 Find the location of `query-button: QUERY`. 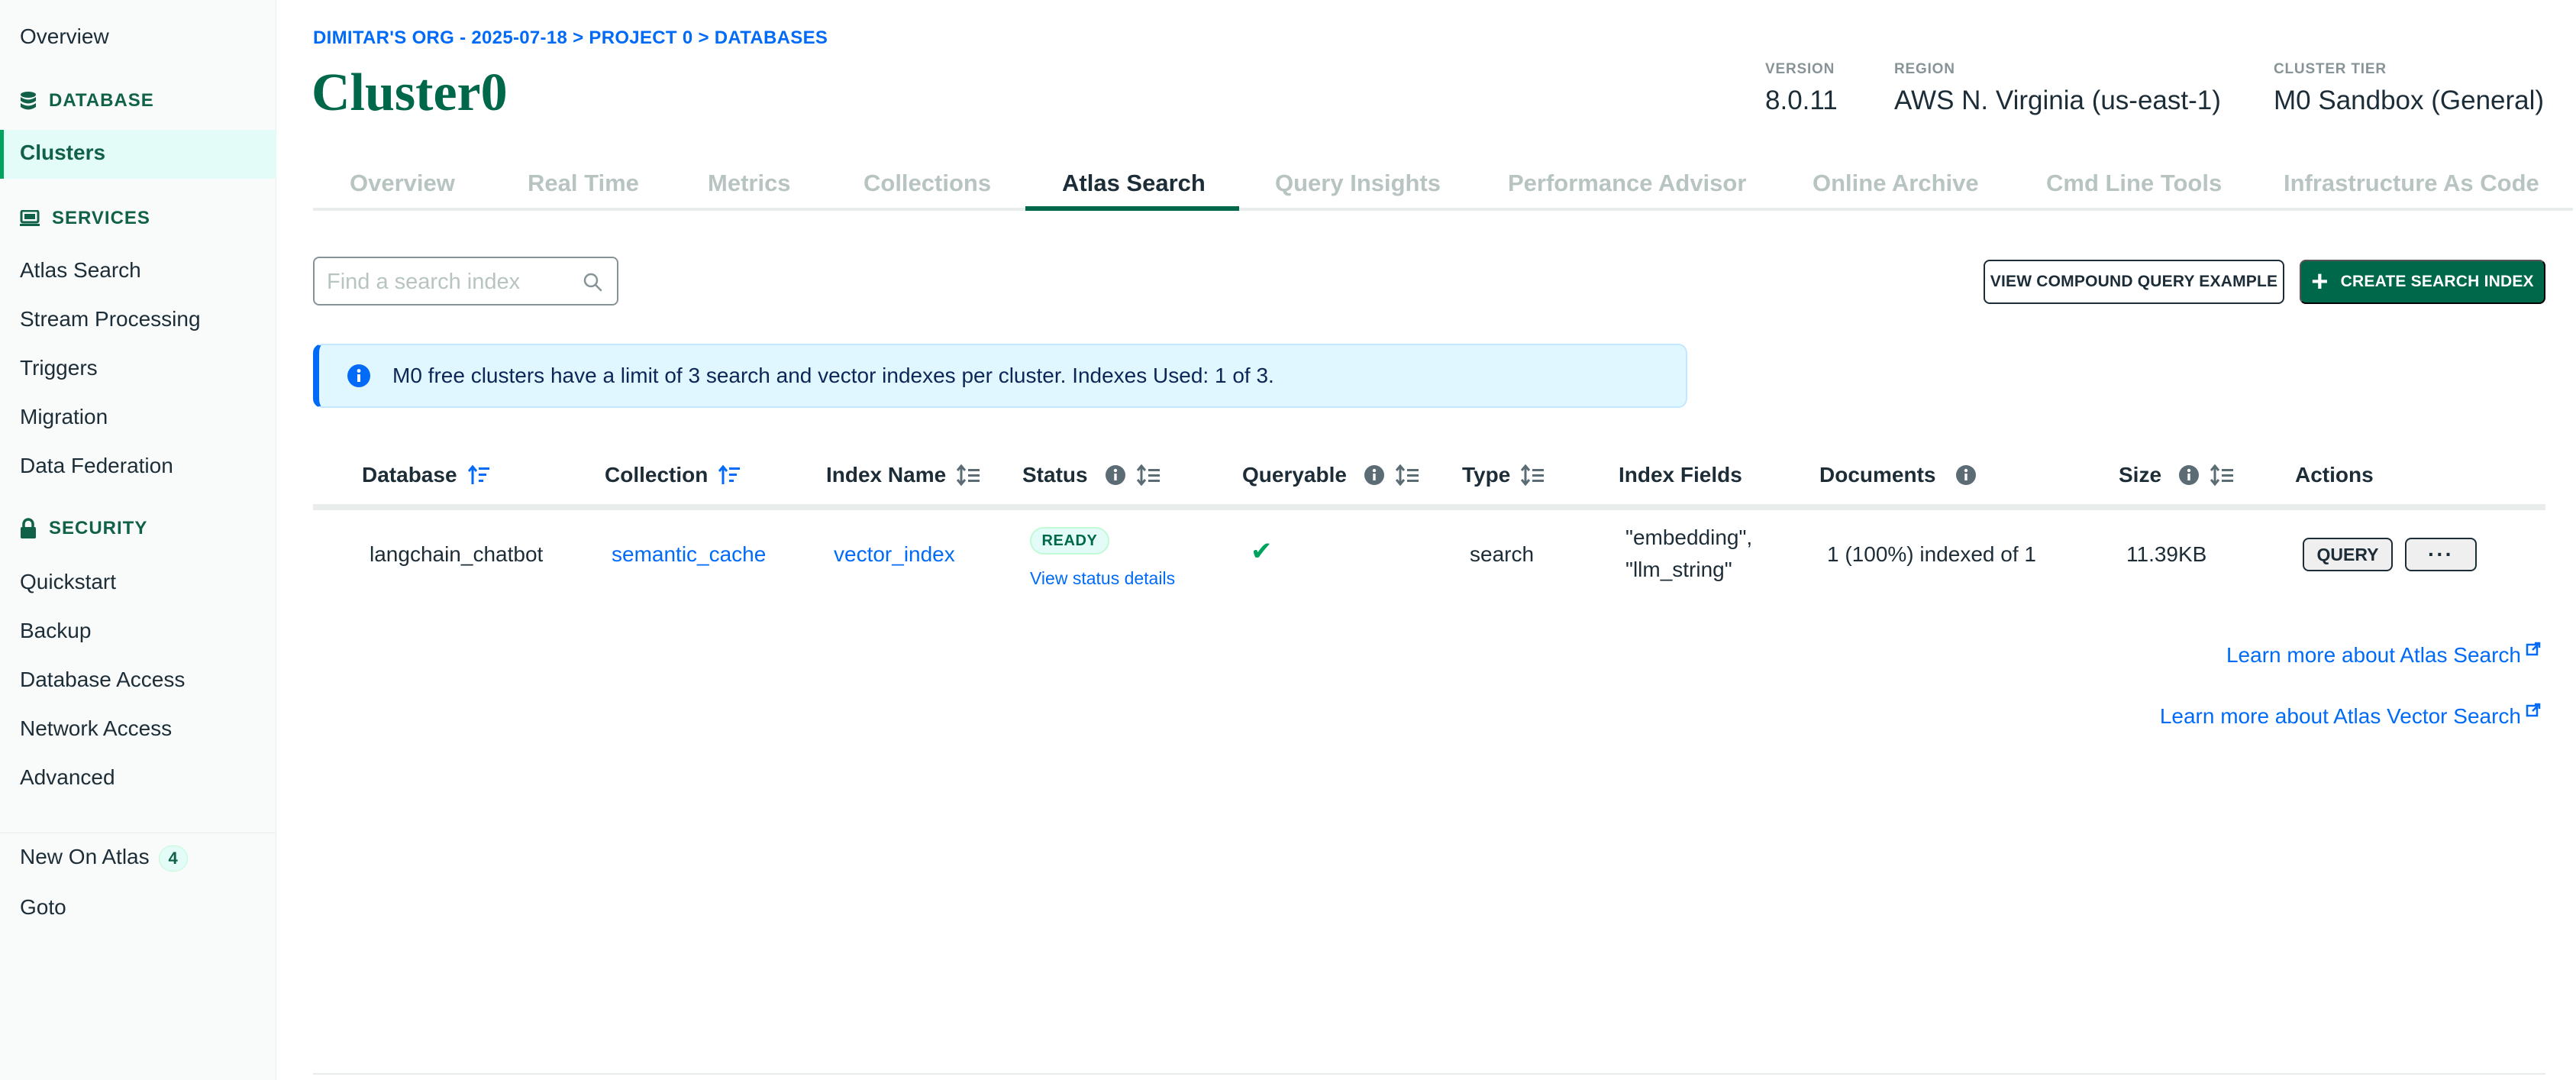

query-button: QUERY is located at coordinates (2348, 554).